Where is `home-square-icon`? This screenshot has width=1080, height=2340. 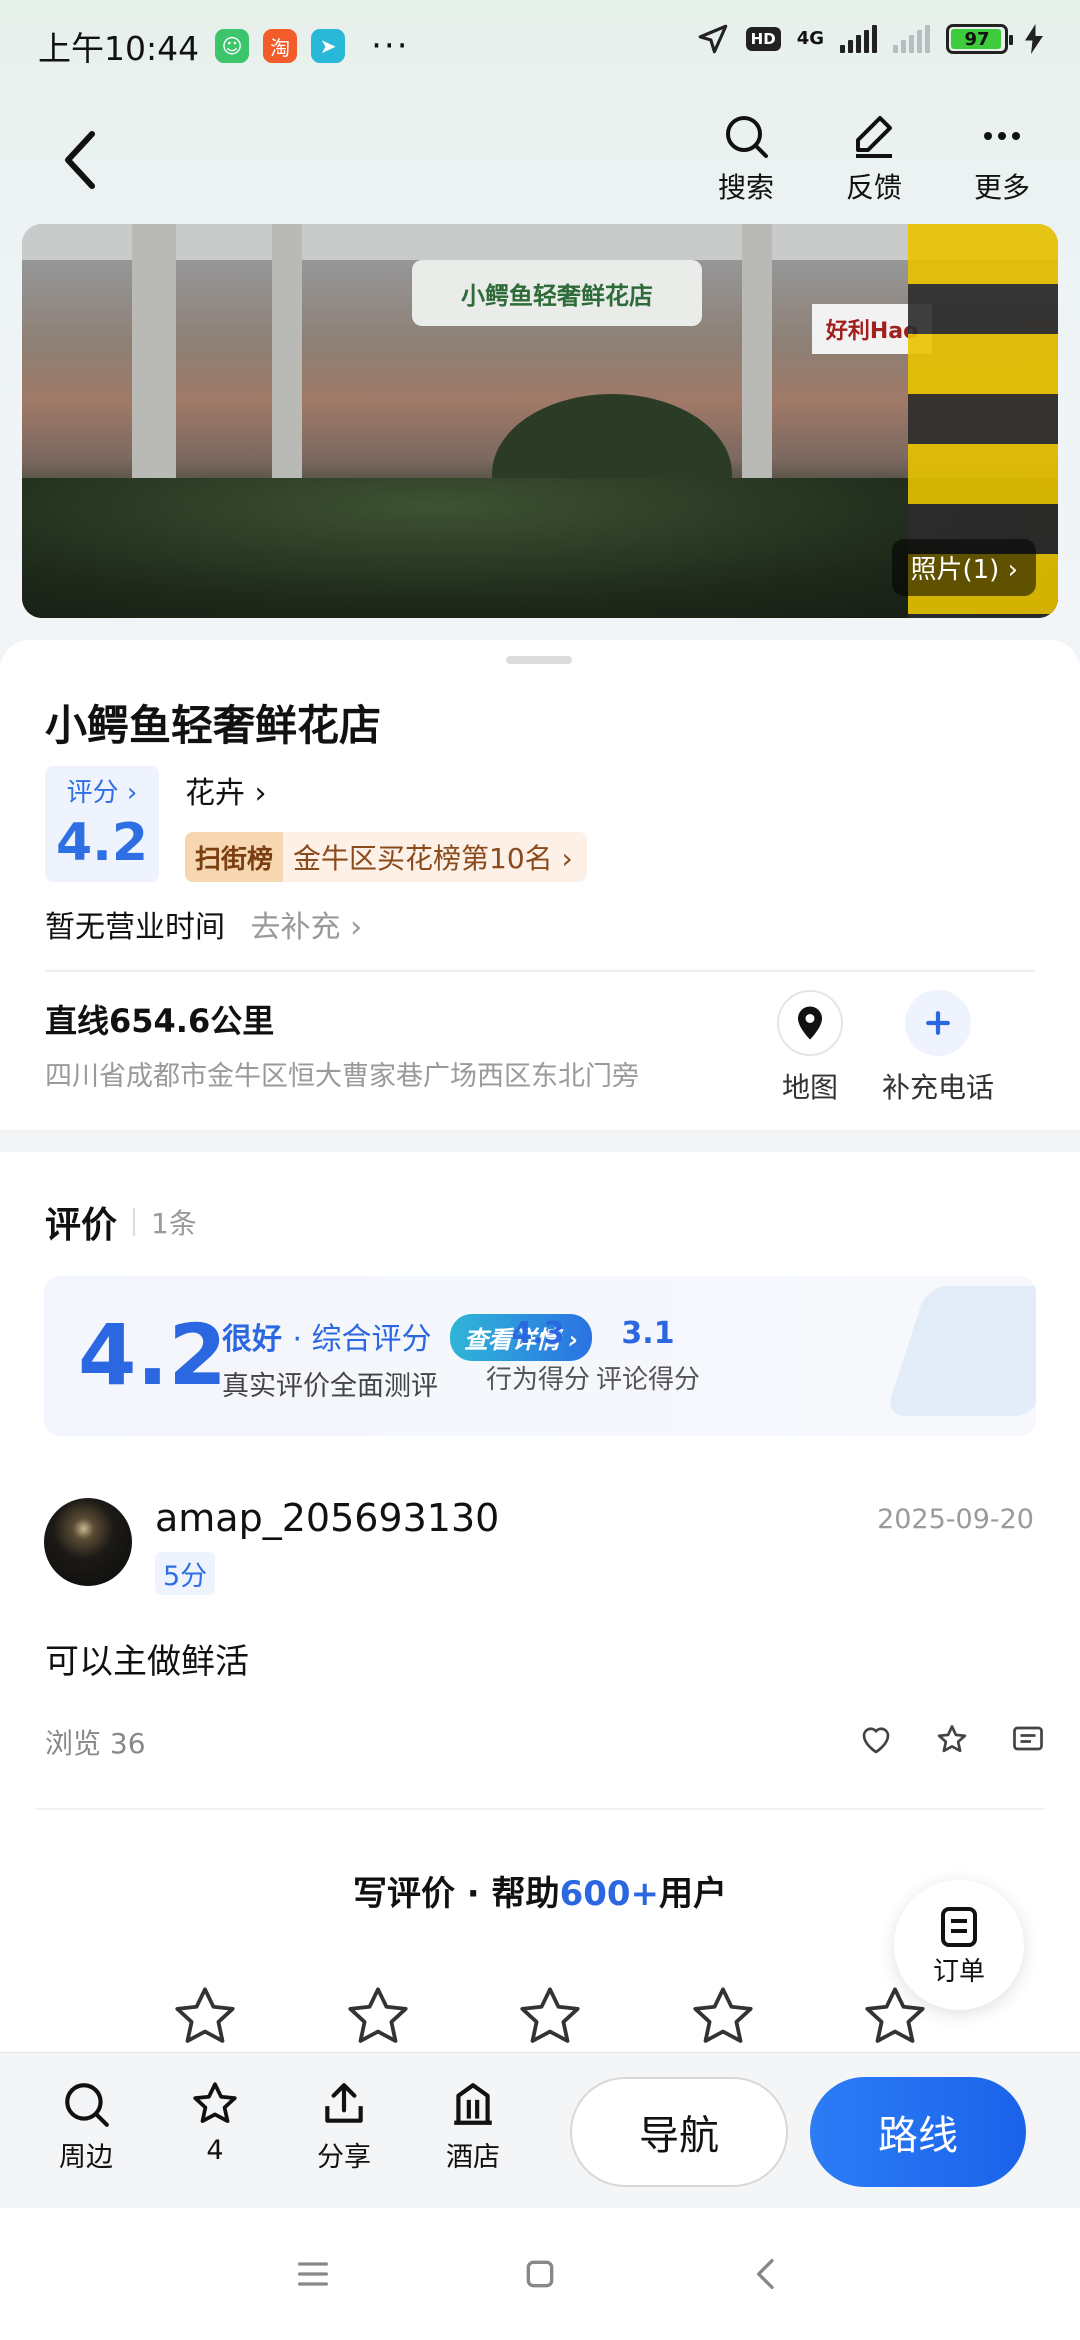 home-square-icon is located at coordinates (540, 2274).